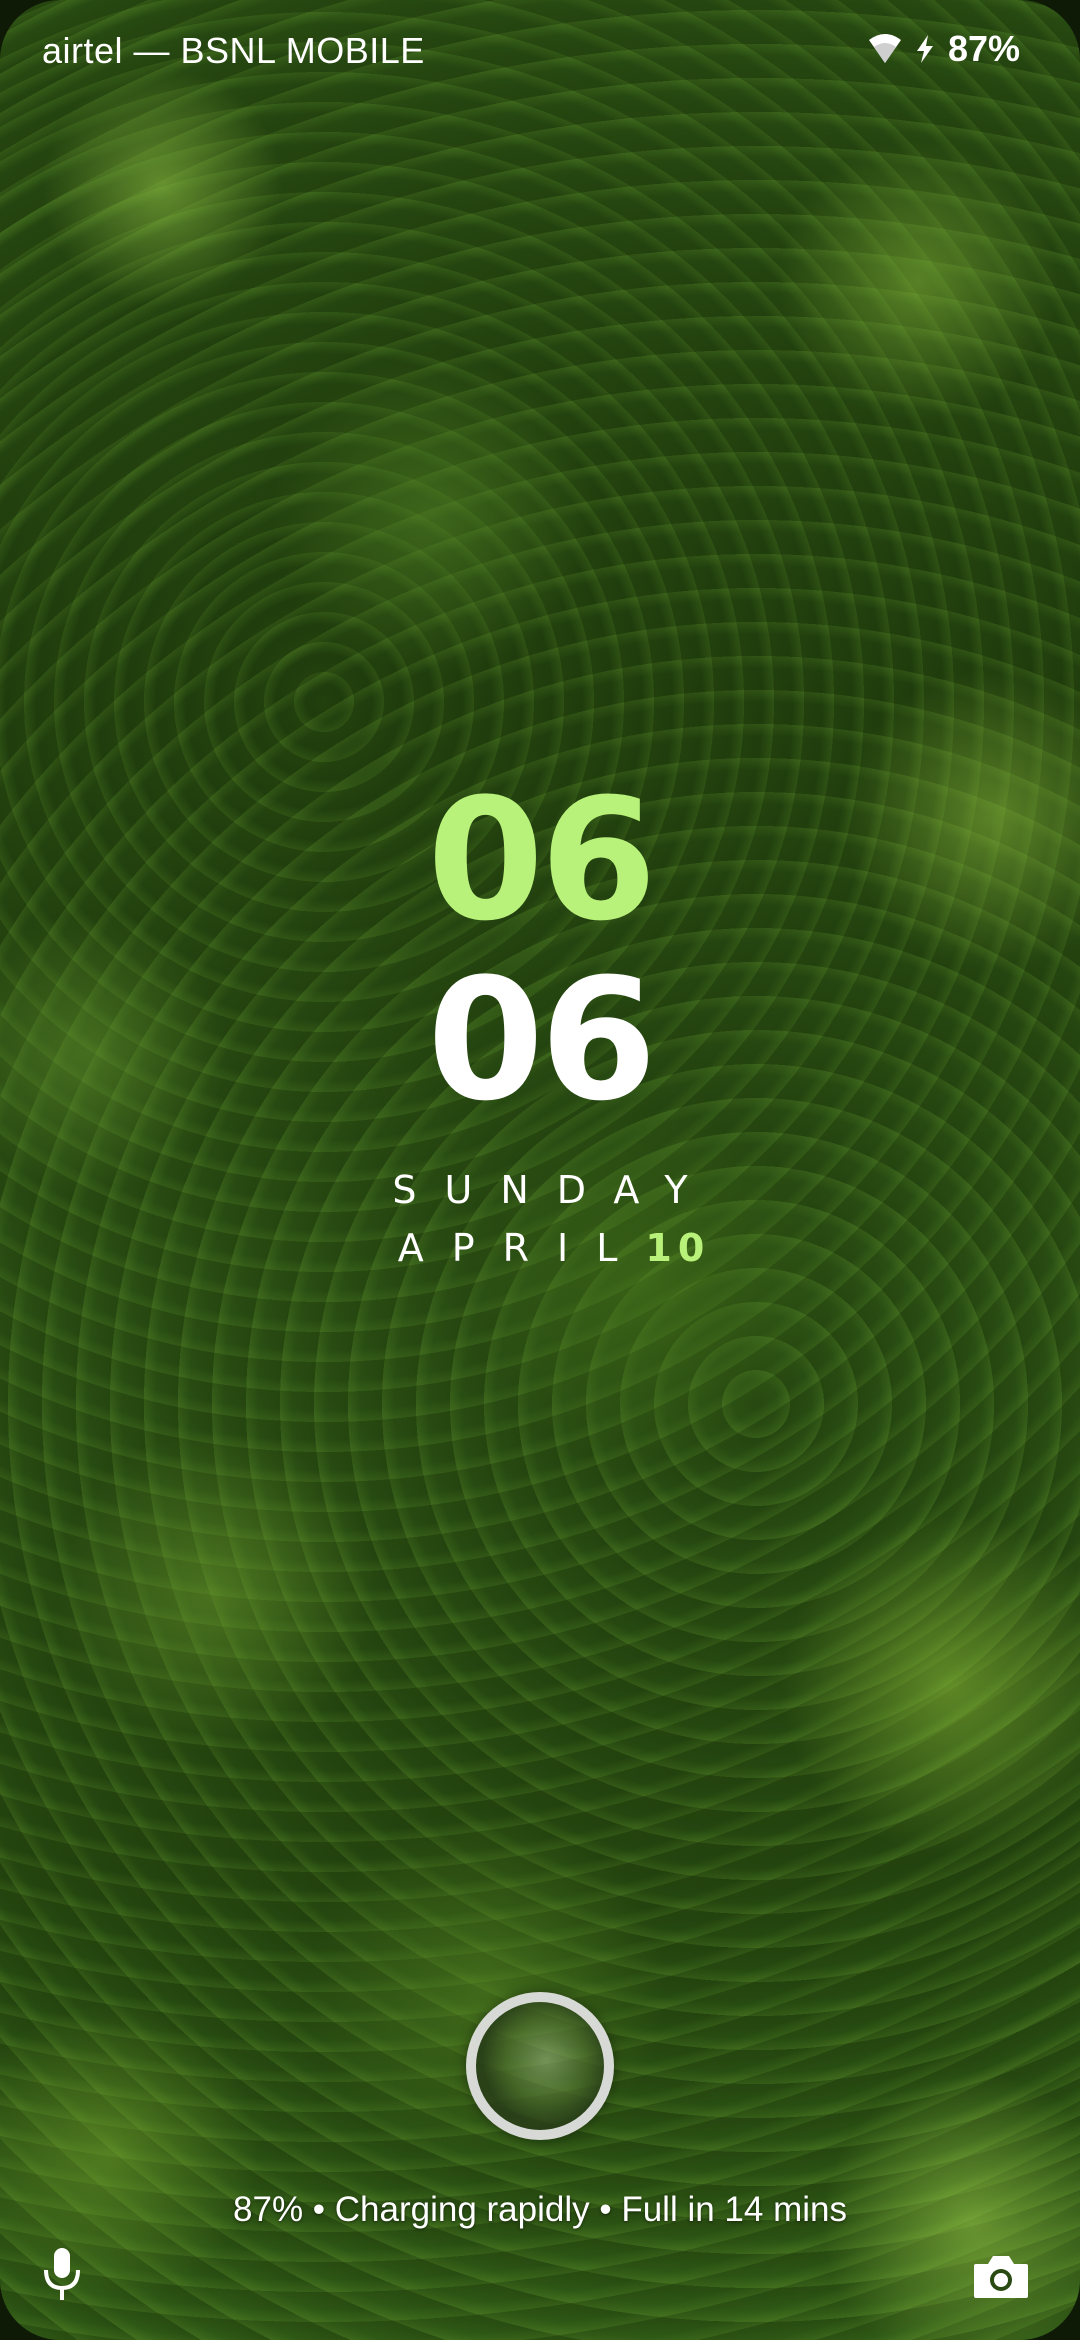 The height and width of the screenshot is (2340, 1080). I want to click on date-day: SUNDAY, so click(554, 1190).